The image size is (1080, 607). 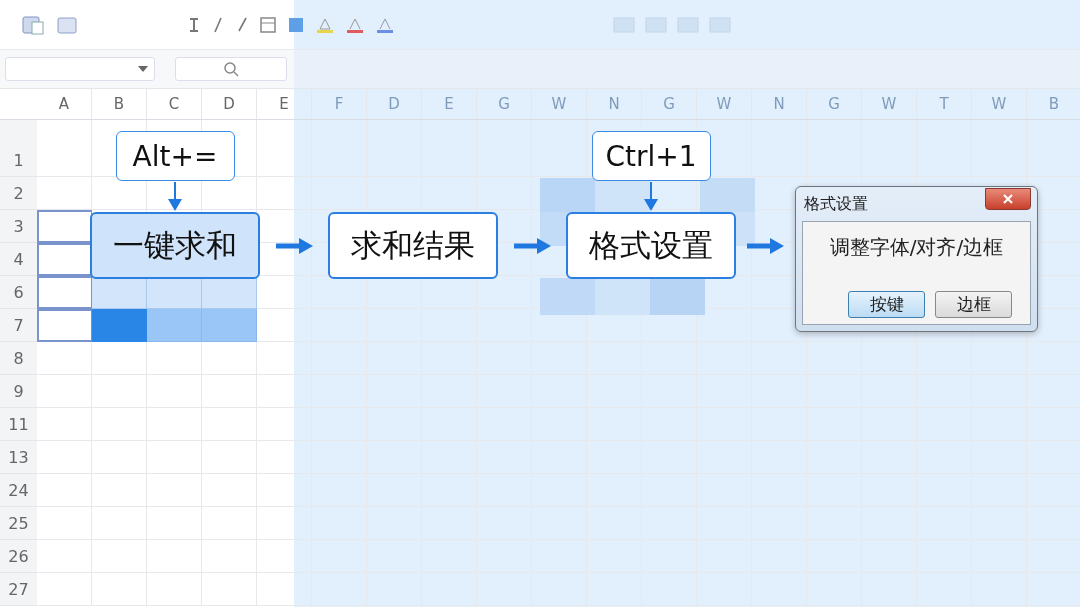 What do you see at coordinates (18, 424) in the screenshot?
I see `row-header: 11` at bounding box center [18, 424].